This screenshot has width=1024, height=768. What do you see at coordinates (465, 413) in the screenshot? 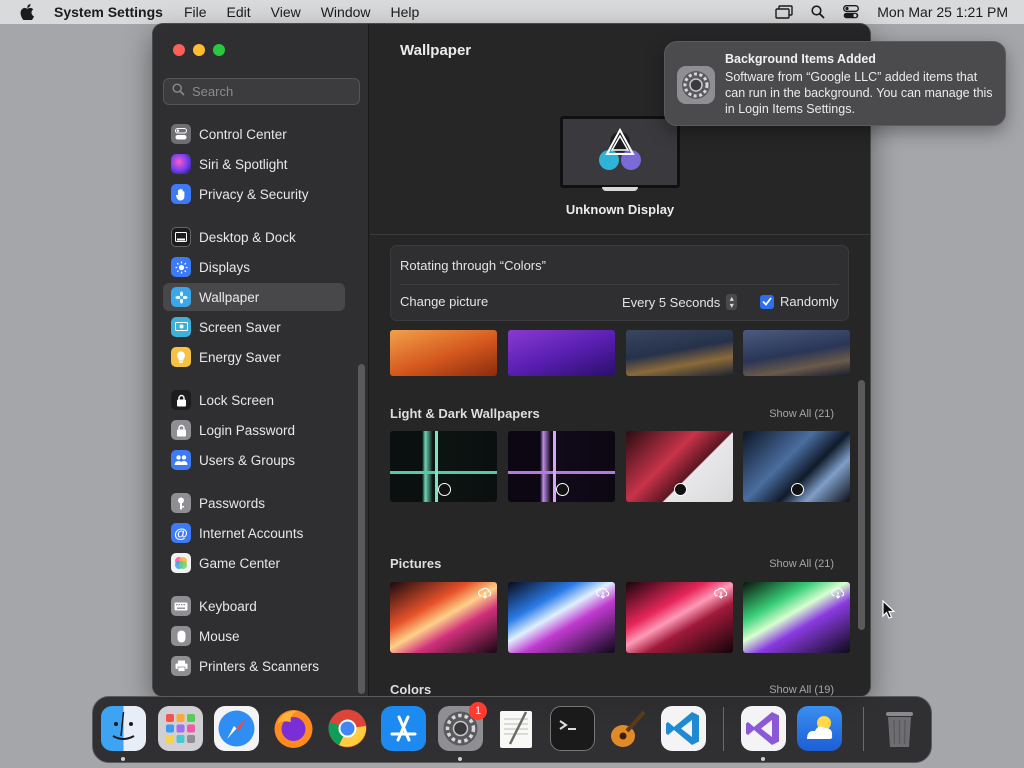
I see `section-title: Light & Dark Wallpapers` at bounding box center [465, 413].